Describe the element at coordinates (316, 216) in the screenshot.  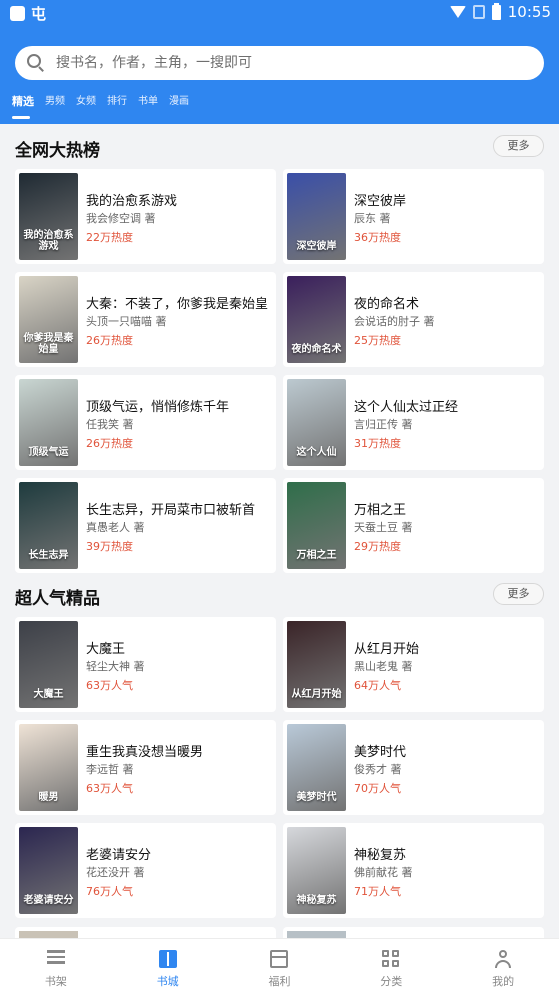
I see `book-cover: 深空彼岸` at that location.